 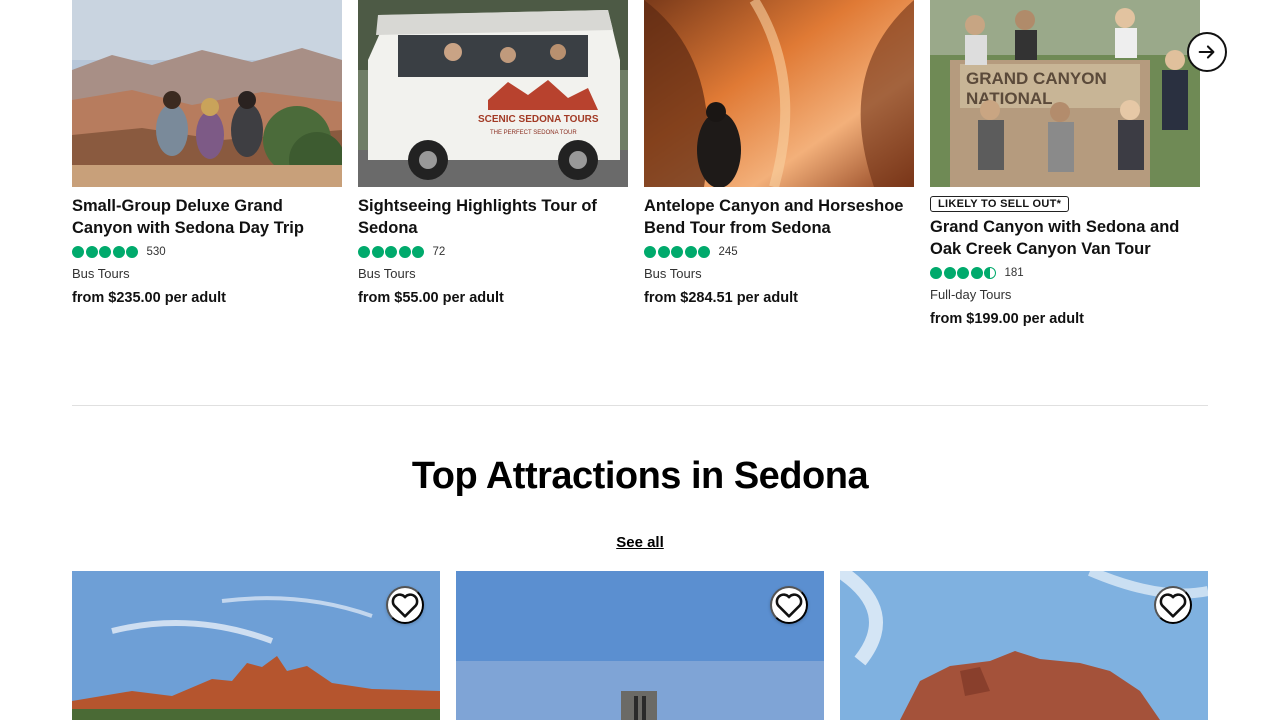 What do you see at coordinates (149, 298) in the screenshot?
I see `tour-price: from $235.00 per adult` at bounding box center [149, 298].